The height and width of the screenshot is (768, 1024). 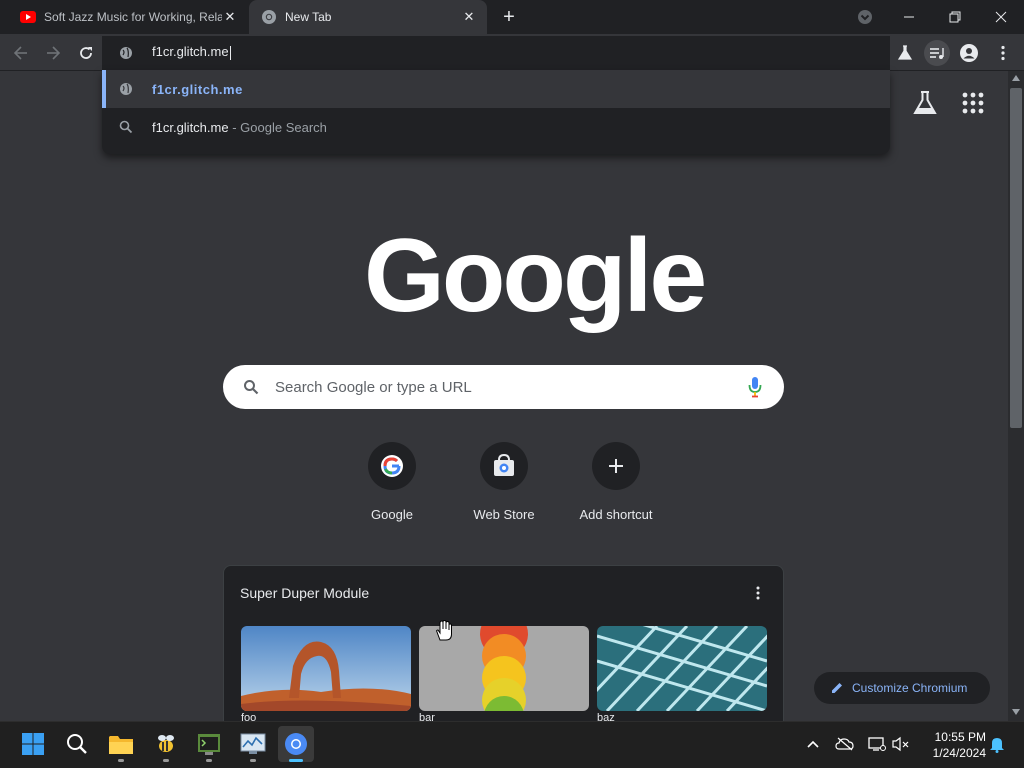 What do you see at coordinates (606, 716) in the screenshot?
I see `module-item-label: baz` at bounding box center [606, 716].